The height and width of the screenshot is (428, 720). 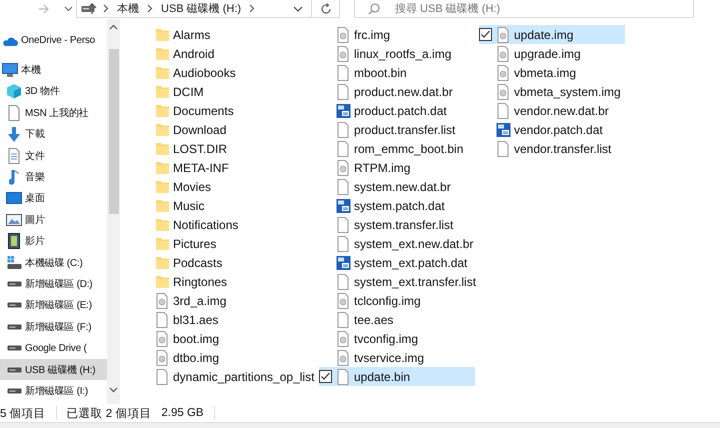 What do you see at coordinates (53, 391) in the screenshot?
I see `sidebar-item: 新增磁碟區 (I:)` at bounding box center [53, 391].